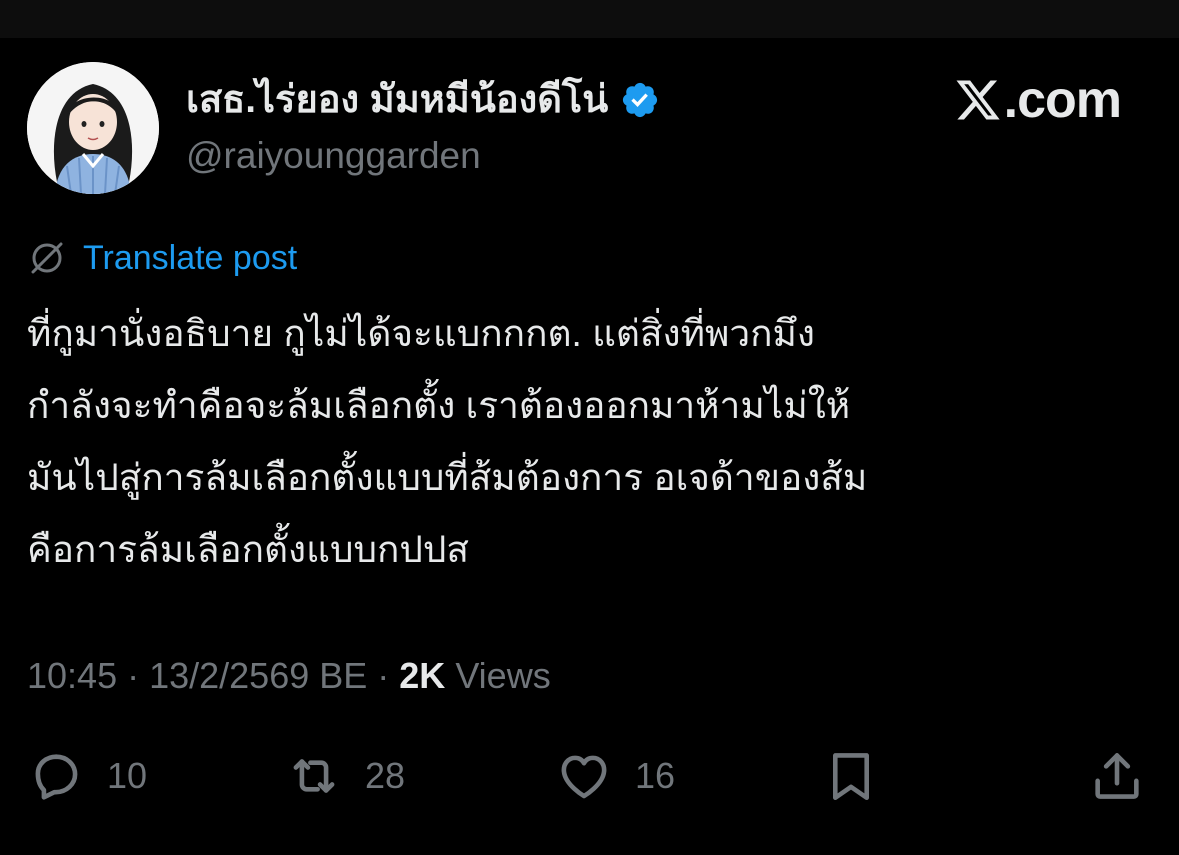 The image size is (1179, 855). What do you see at coordinates (640, 100) in the screenshot?
I see `verified-badge-icon` at bounding box center [640, 100].